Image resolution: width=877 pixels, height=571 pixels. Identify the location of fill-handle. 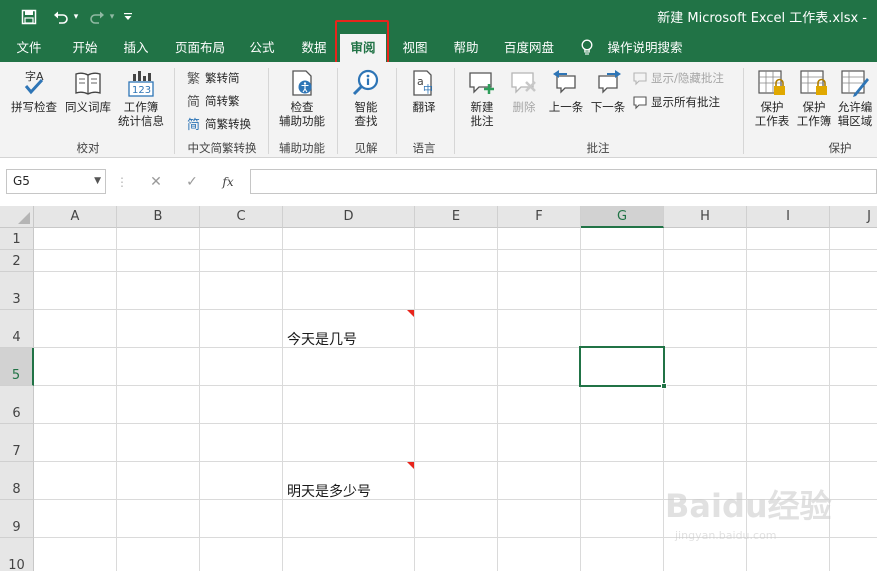
(664, 386).